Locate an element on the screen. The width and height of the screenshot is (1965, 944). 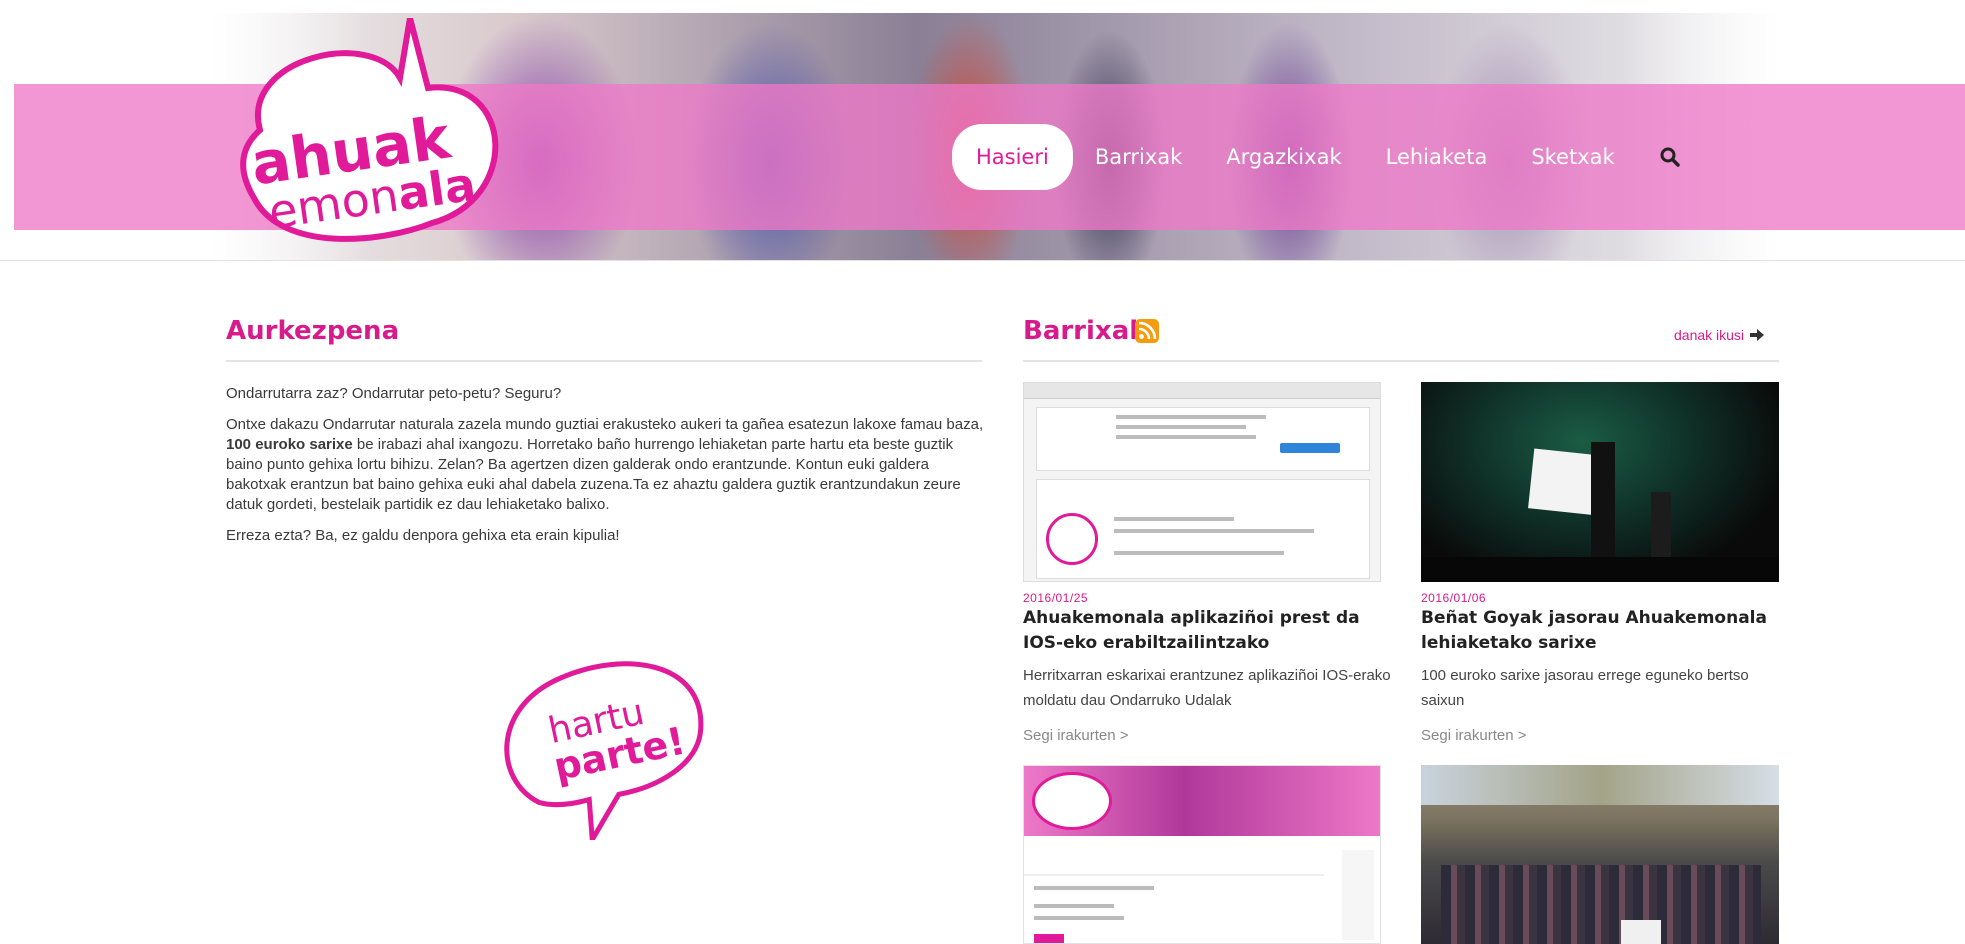
nav-item-hasieri: Hasieri is located at coordinates (1012, 157).